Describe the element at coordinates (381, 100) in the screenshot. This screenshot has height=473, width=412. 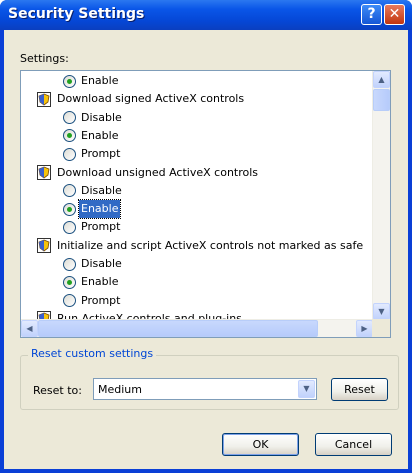
I see `vertical-scroll-thumb` at that location.